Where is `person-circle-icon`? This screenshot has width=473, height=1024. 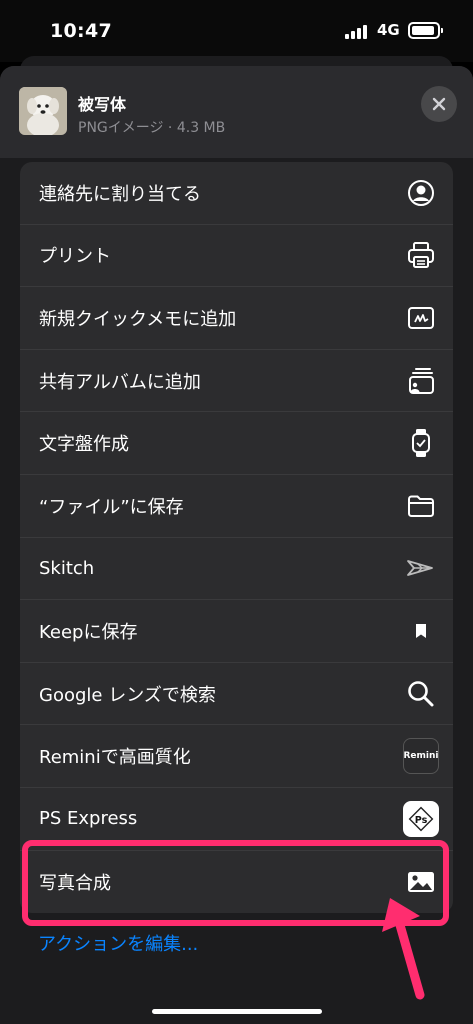 person-circle-icon is located at coordinates (421, 193).